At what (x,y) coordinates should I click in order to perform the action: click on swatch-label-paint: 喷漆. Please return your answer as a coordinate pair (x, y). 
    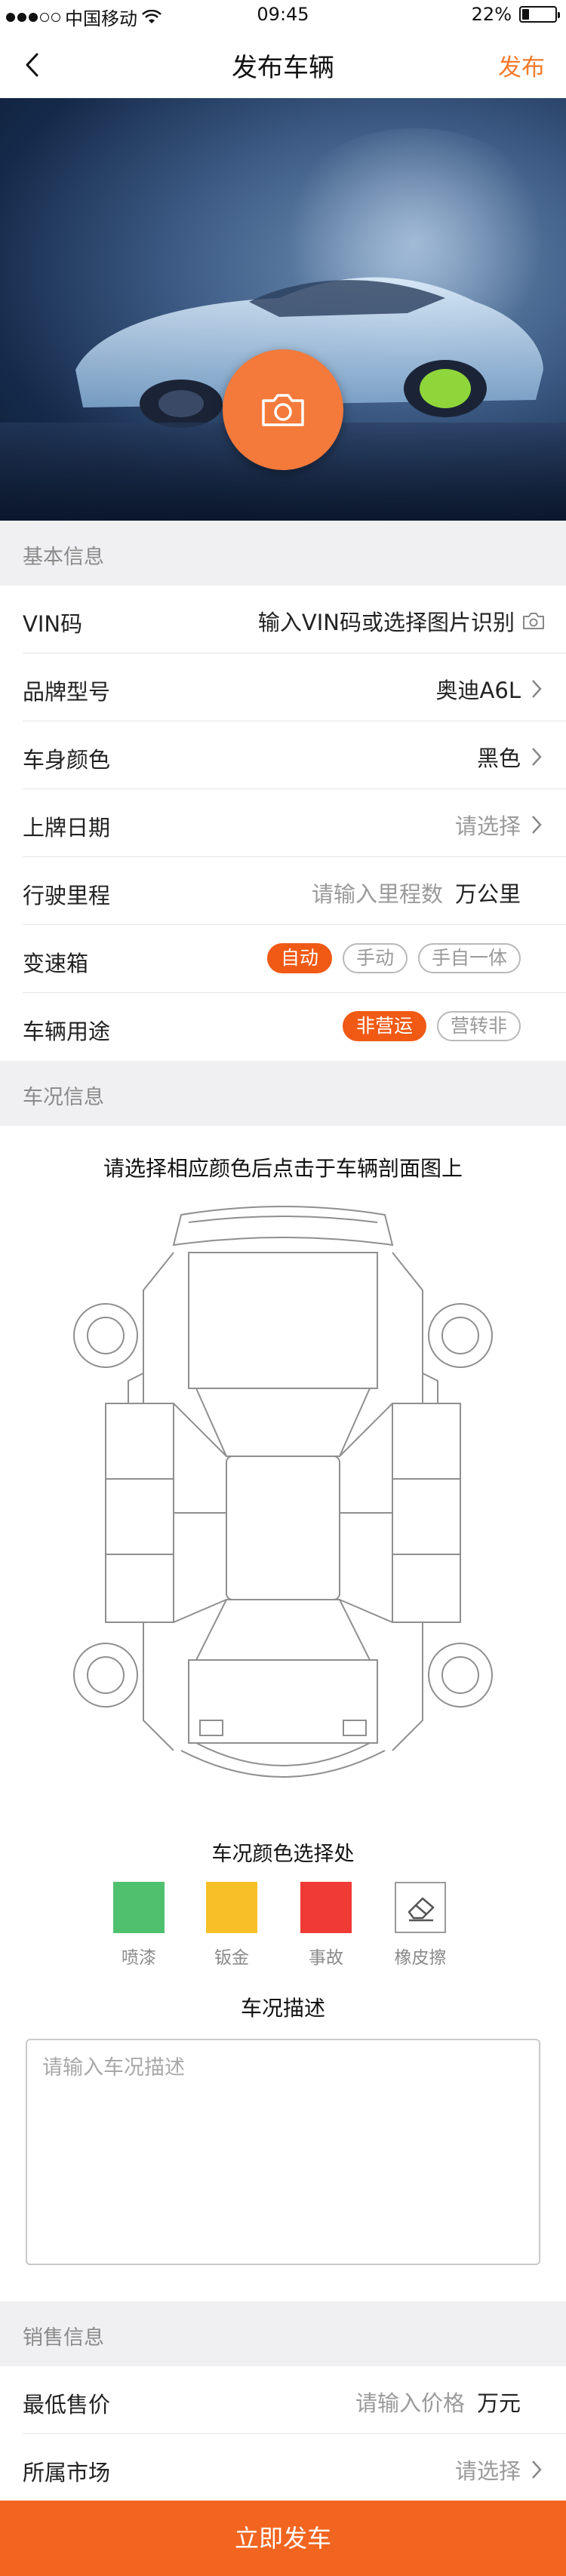
    Looking at the image, I should click on (139, 1958).